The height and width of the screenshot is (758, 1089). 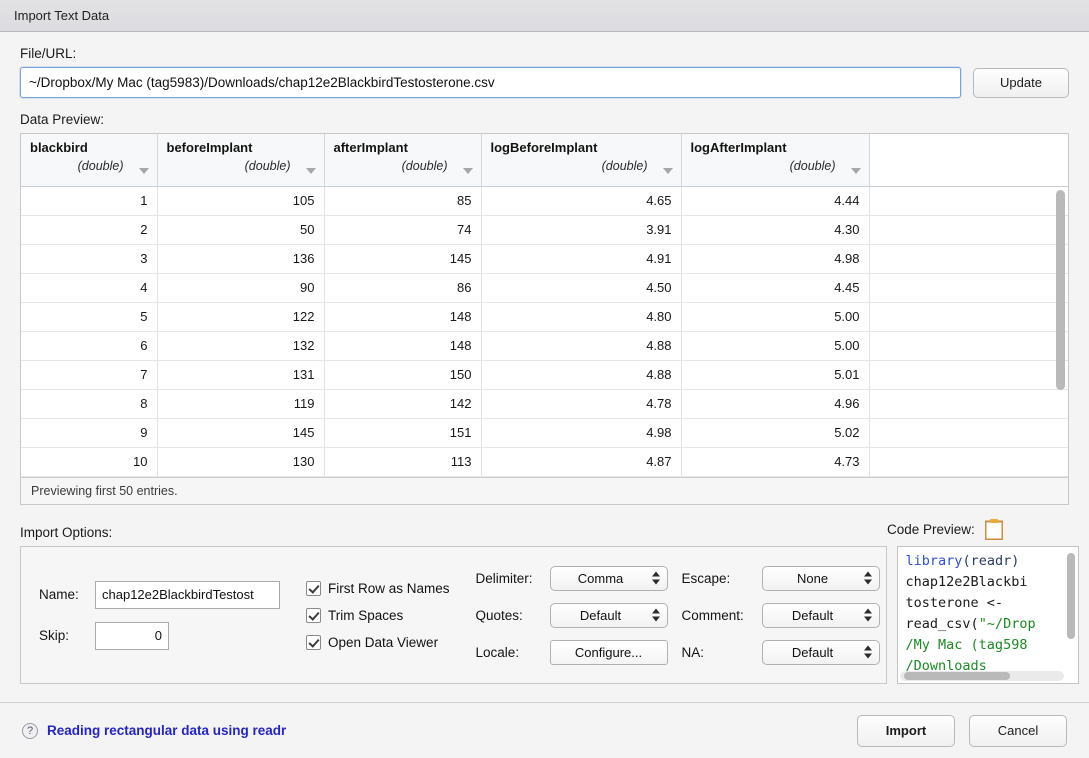 I want to click on skip-row: Skip:, so click(x=159, y=635).